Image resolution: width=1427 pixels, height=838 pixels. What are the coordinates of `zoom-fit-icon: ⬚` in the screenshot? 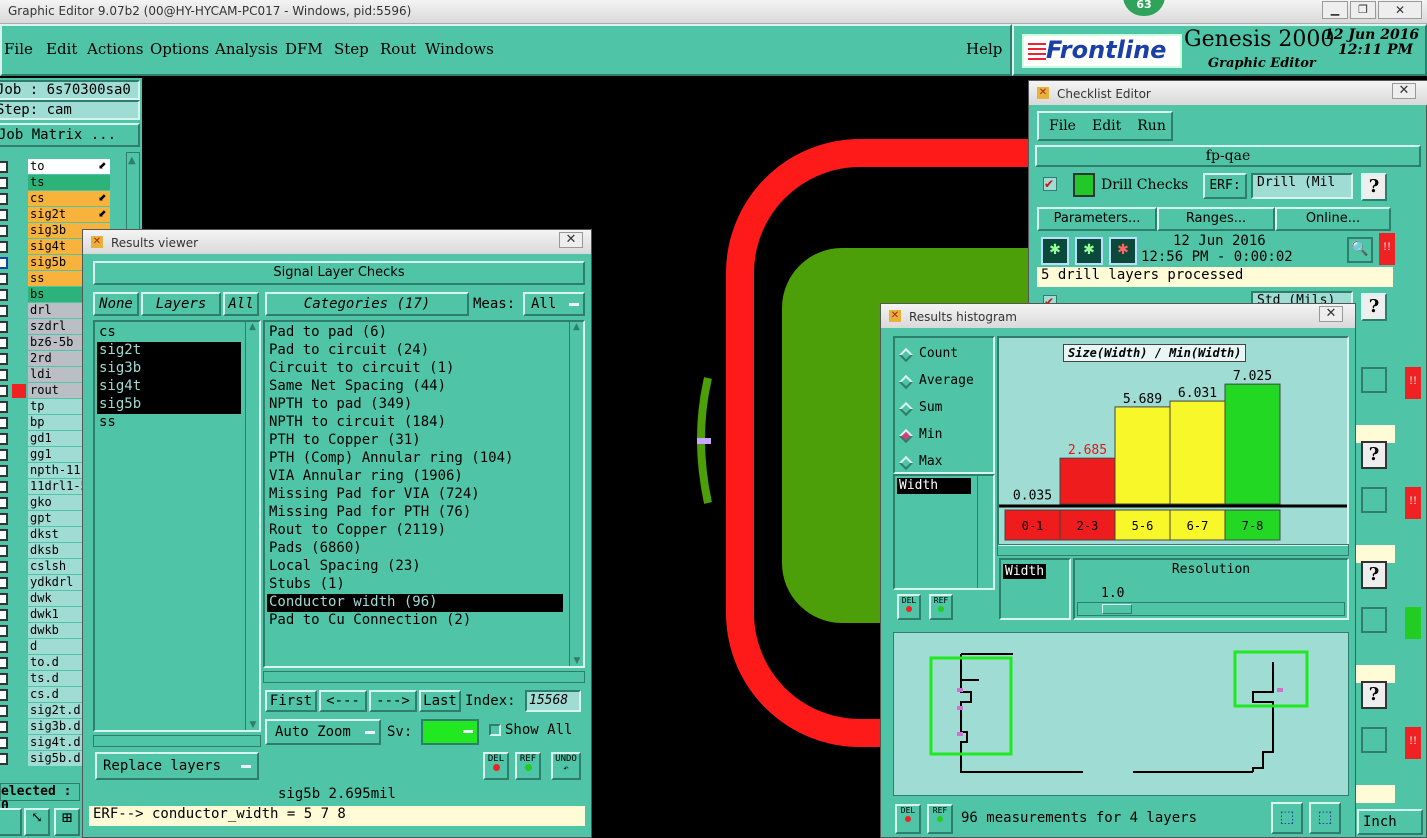 It's located at (1325, 818).